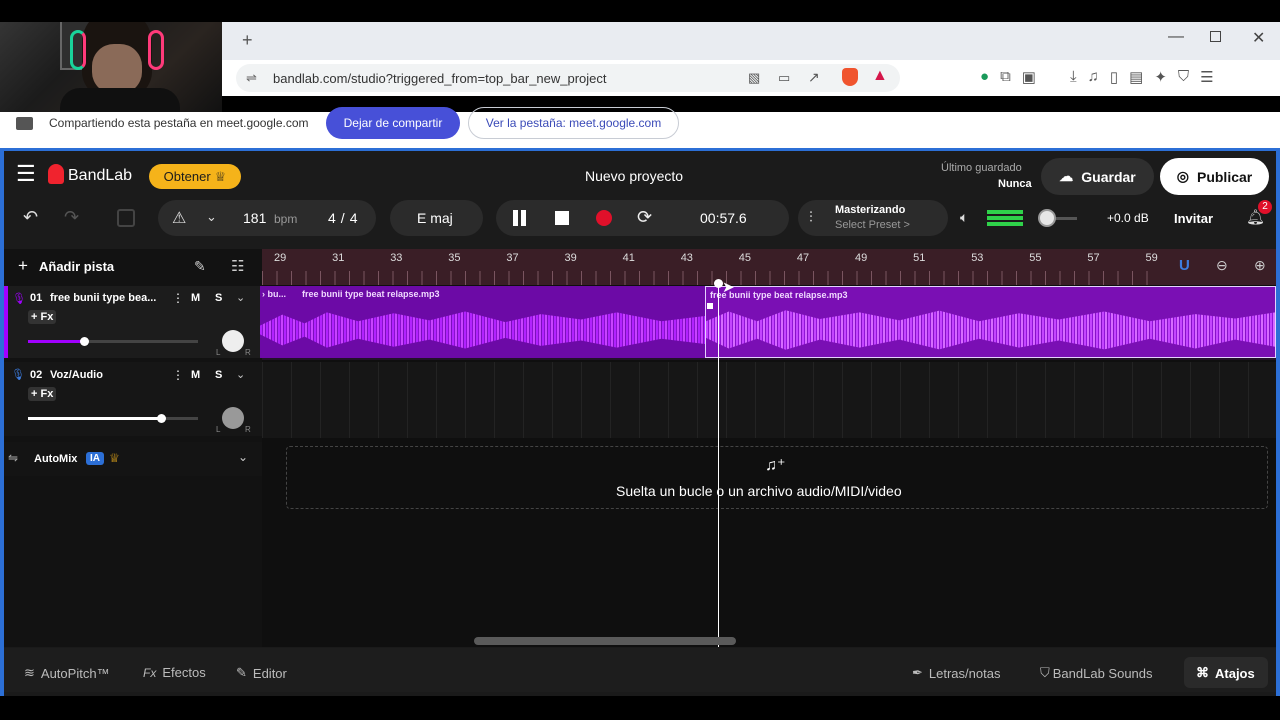  Describe the element at coordinates (76, 266) in the screenshot. I see `add-track-button: Añadir pista` at that location.